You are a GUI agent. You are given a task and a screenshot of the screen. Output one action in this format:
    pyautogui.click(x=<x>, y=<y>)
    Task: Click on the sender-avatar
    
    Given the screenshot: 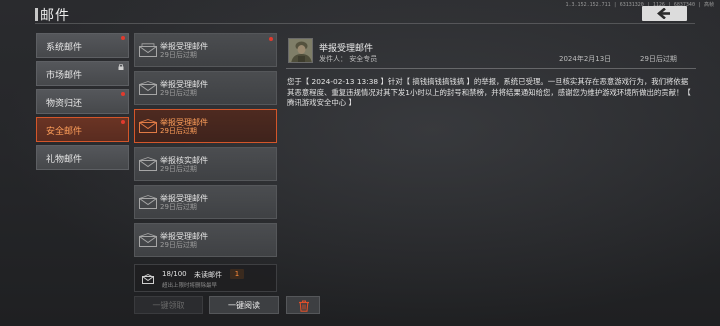 What is the action you would take?
    pyautogui.click(x=300, y=50)
    